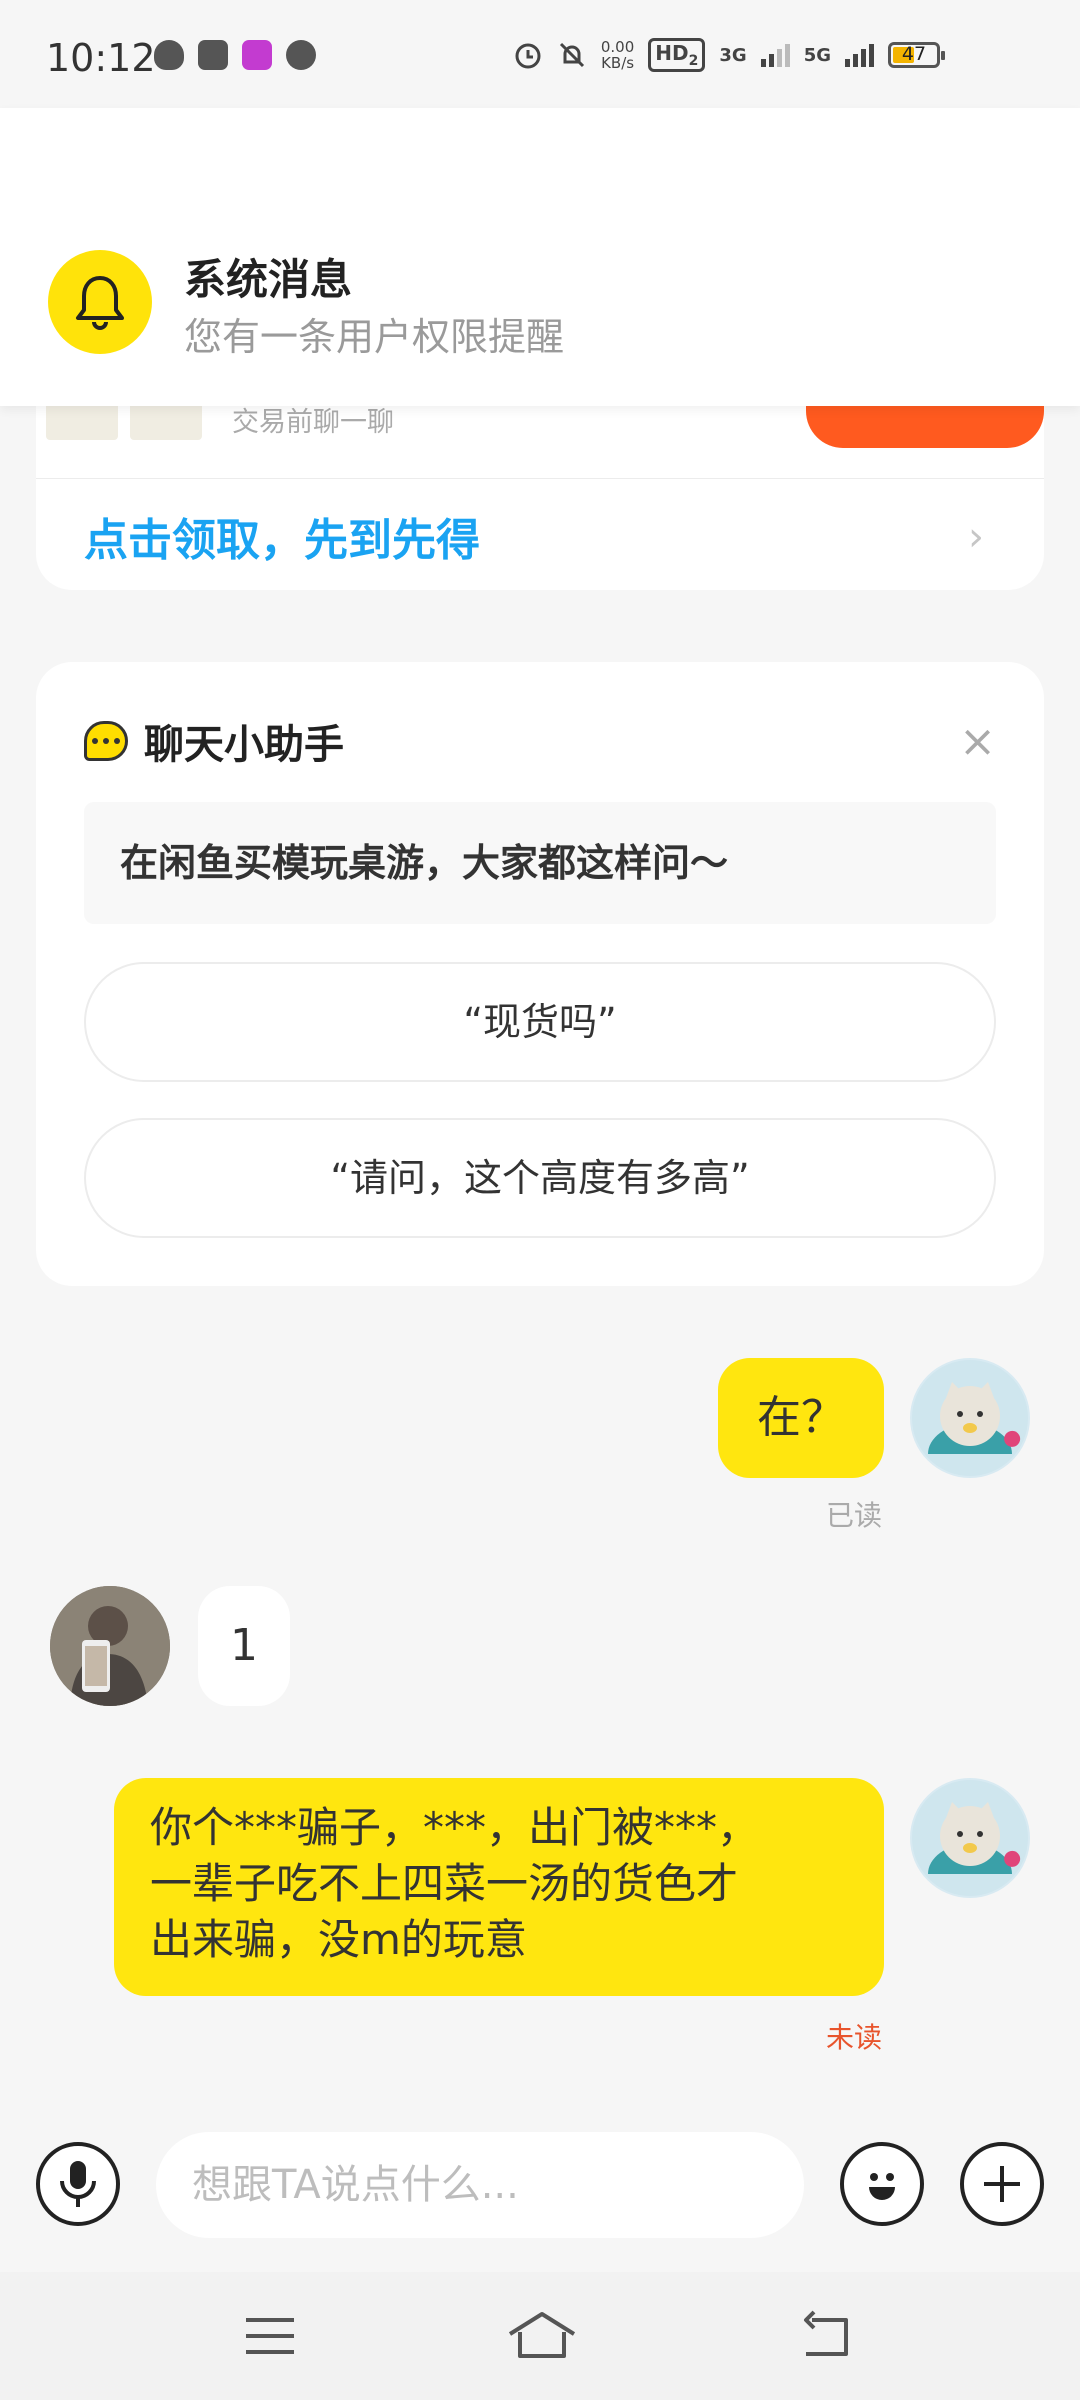  Describe the element at coordinates (528, 56) in the screenshot. I see `alarm-icon` at that location.